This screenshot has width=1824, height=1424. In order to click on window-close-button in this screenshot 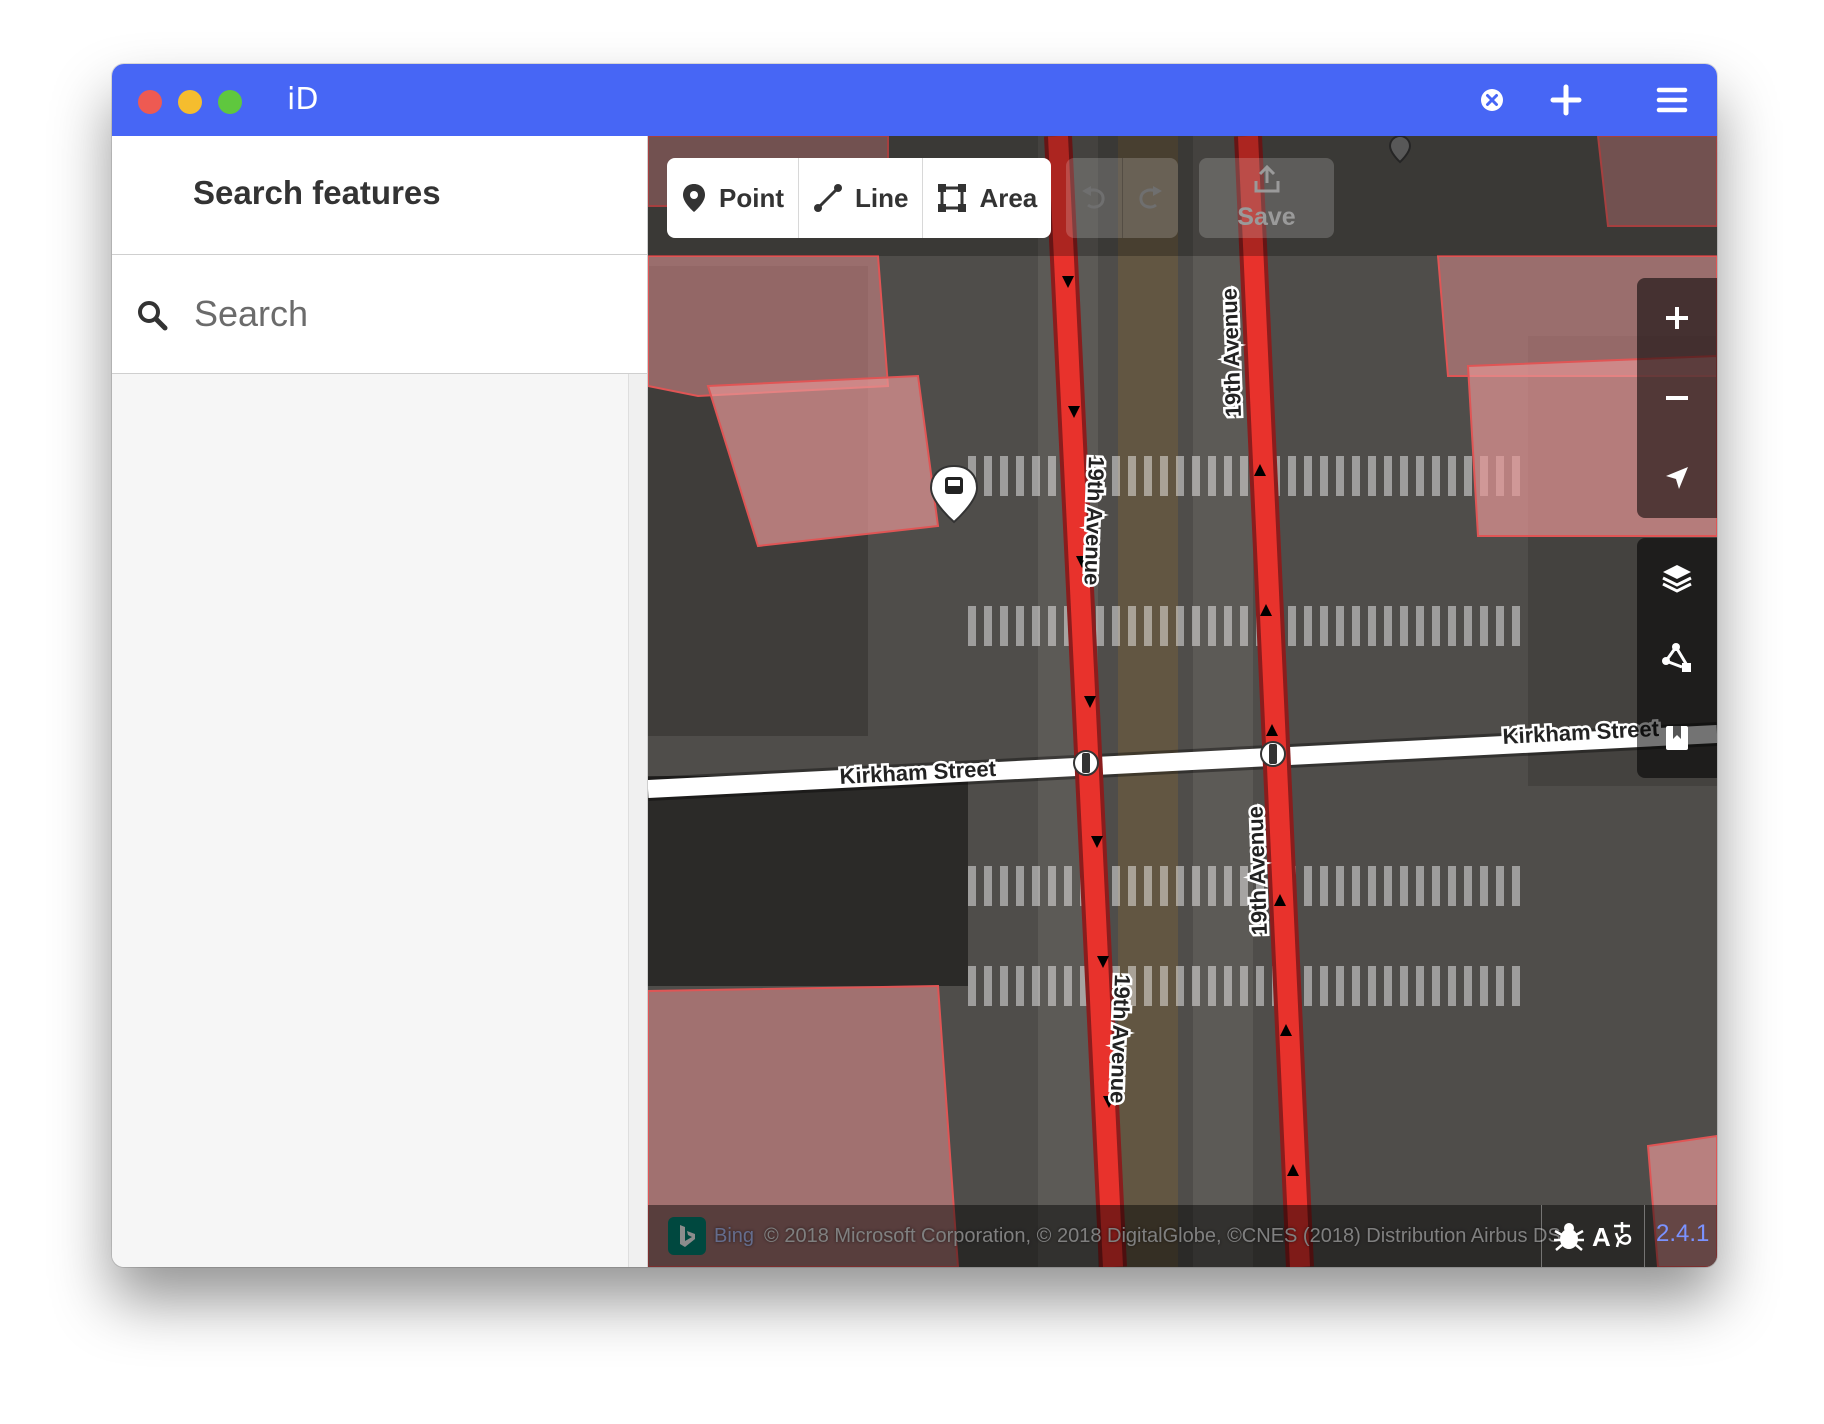, I will do `click(150, 102)`.